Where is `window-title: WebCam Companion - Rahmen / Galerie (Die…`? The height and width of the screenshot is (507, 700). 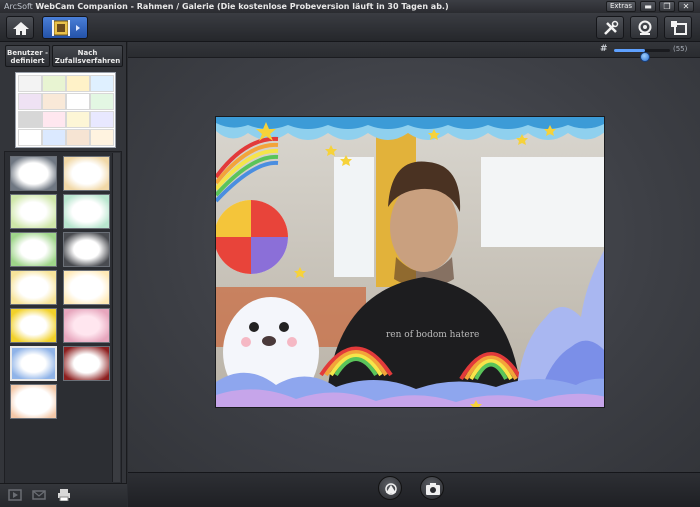
window-title: WebCam Companion - Rahmen / Galerie (Die… is located at coordinates (242, 6).